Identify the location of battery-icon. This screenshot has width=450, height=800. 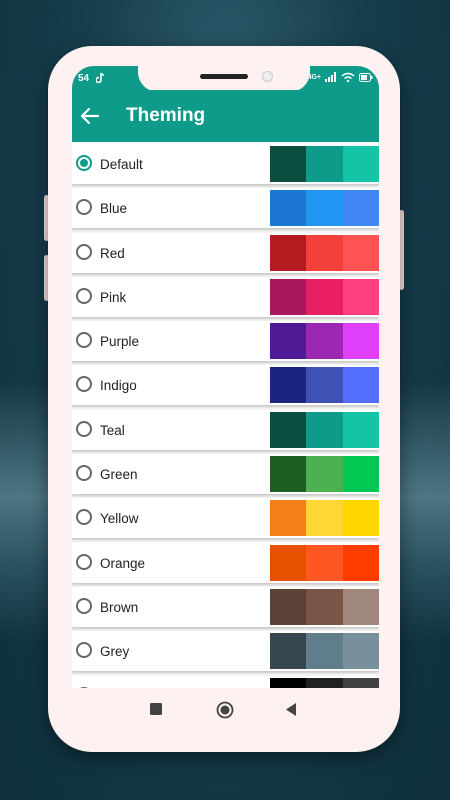
(366, 77).